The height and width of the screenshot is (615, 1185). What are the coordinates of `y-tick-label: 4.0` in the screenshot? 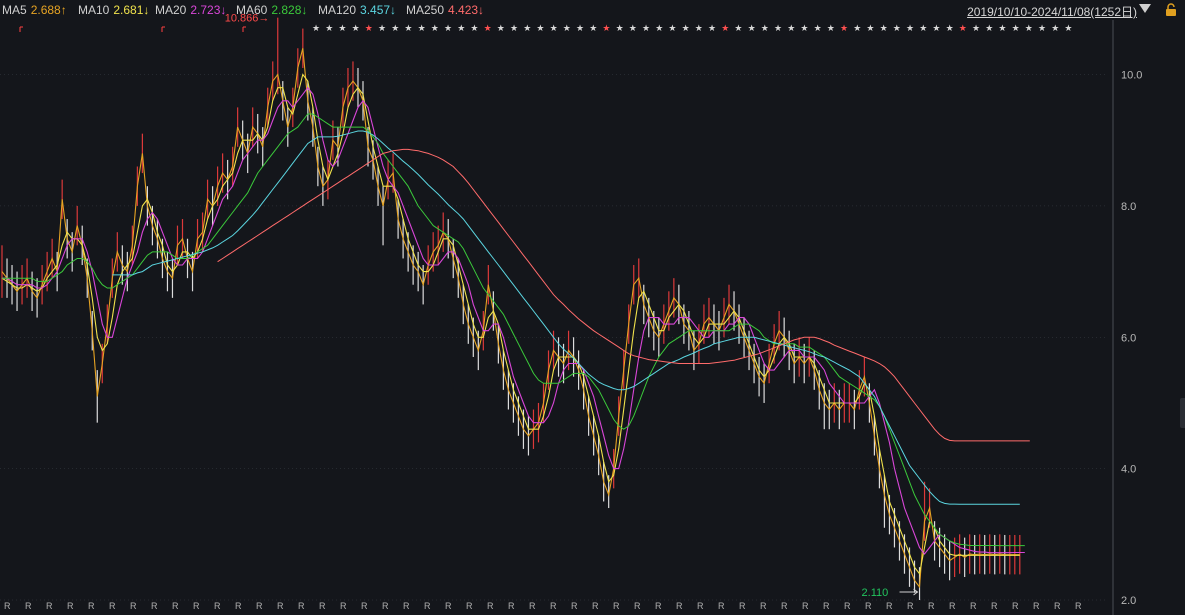 It's located at (1128, 470).